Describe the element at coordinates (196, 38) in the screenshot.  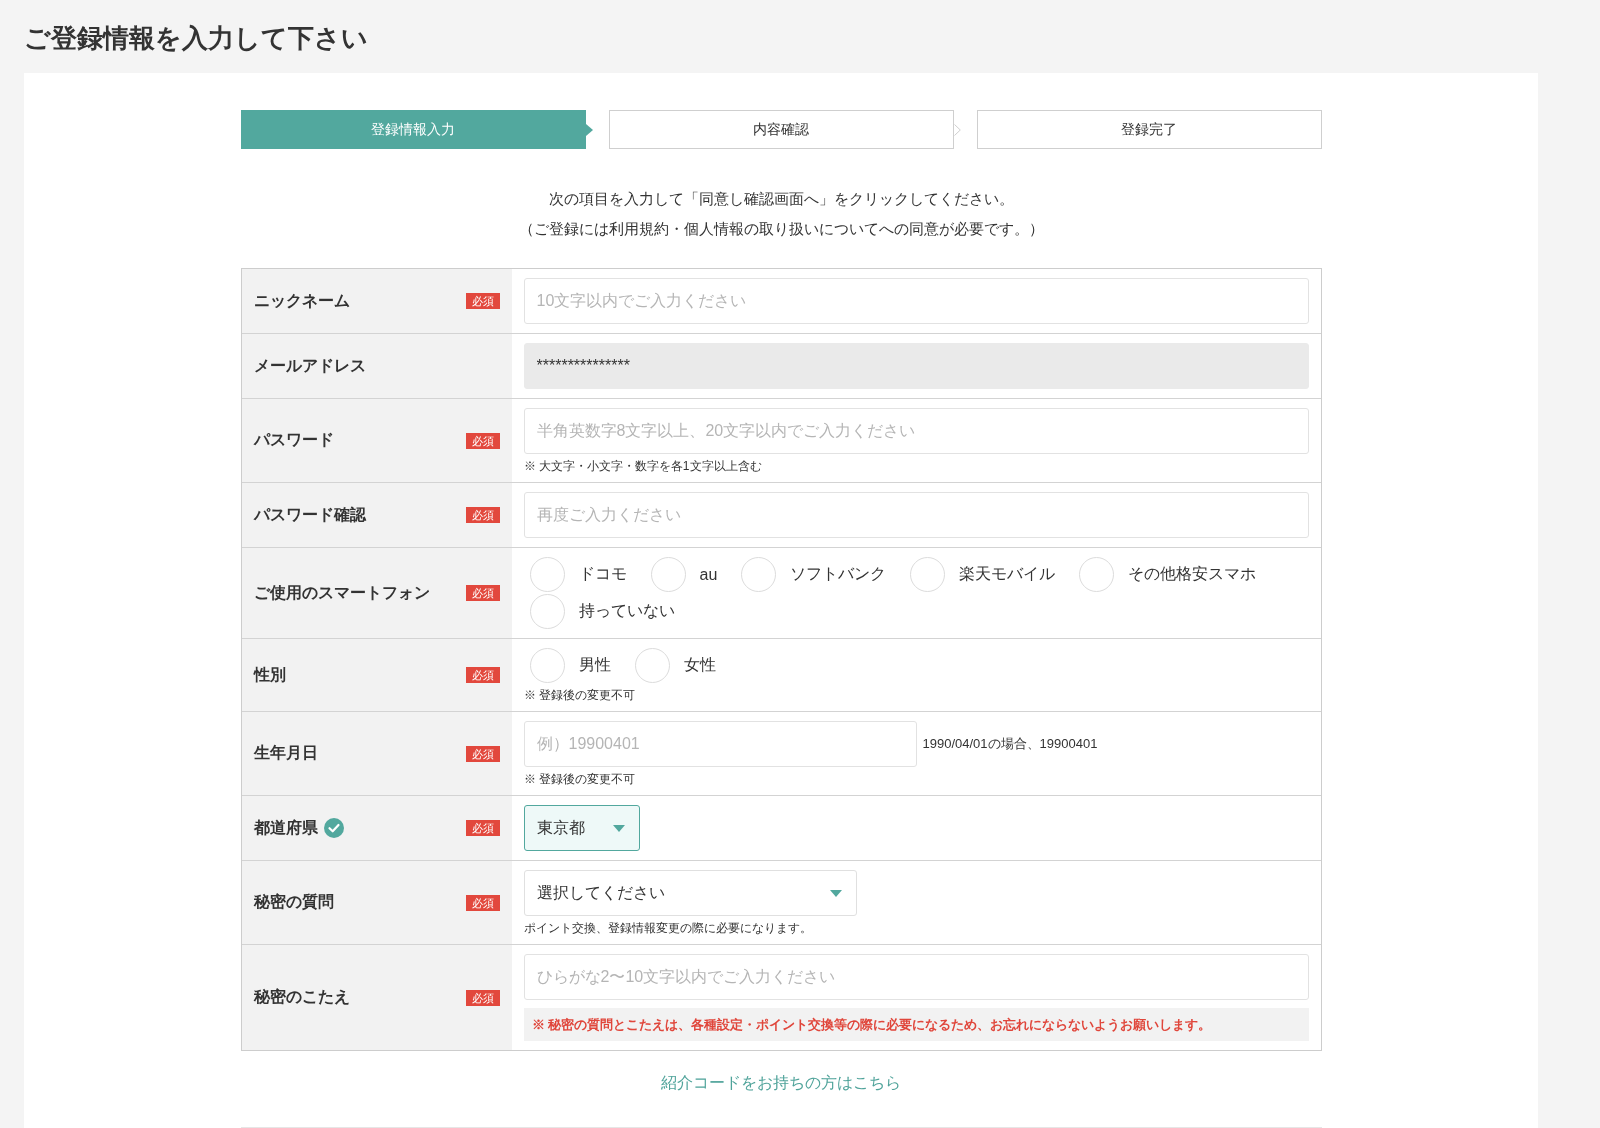
I see `page-title: ご登録情報を入力して下さい` at that location.